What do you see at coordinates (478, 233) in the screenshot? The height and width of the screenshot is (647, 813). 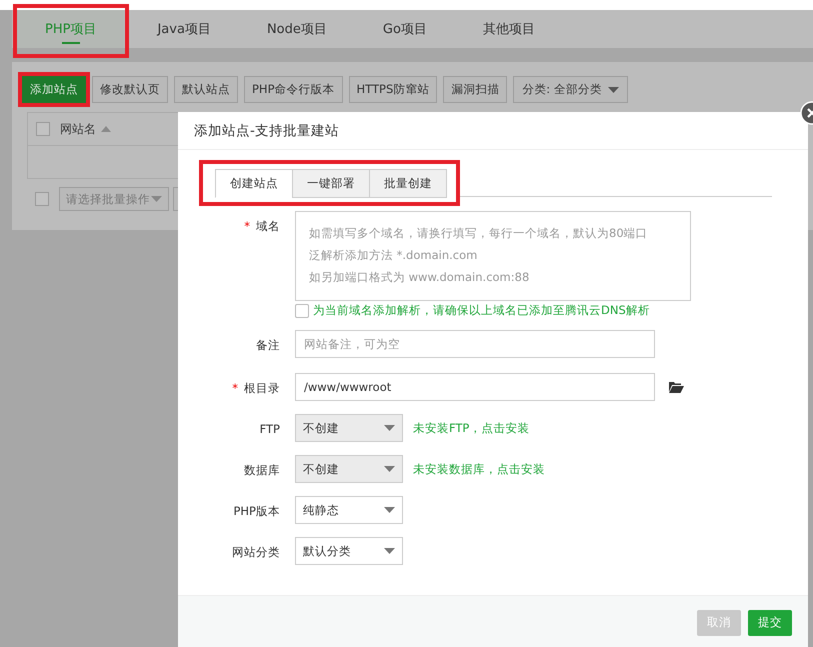 I see `placeholder-text: 如需填写多个域名，请换行填写，每行一个域名，默认为80端口` at bounding box center [478, 233].